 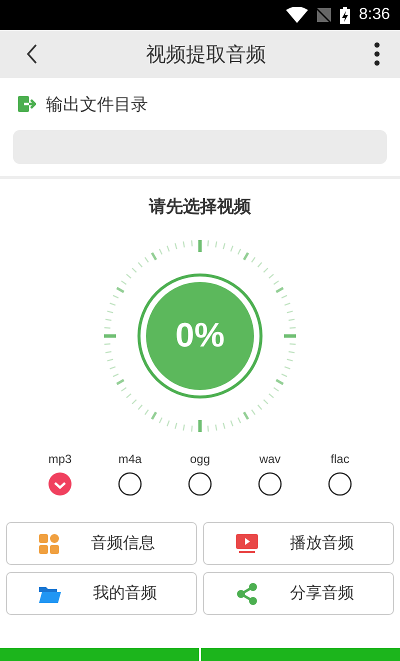 I want to click on video-play-icon, so click(x=247, y=544).